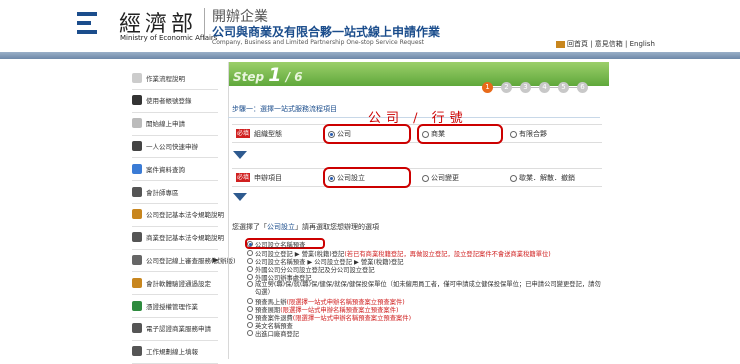 The width and height of the screenshot is (740, 364). I want to click on document-icon, so click(137, 123).